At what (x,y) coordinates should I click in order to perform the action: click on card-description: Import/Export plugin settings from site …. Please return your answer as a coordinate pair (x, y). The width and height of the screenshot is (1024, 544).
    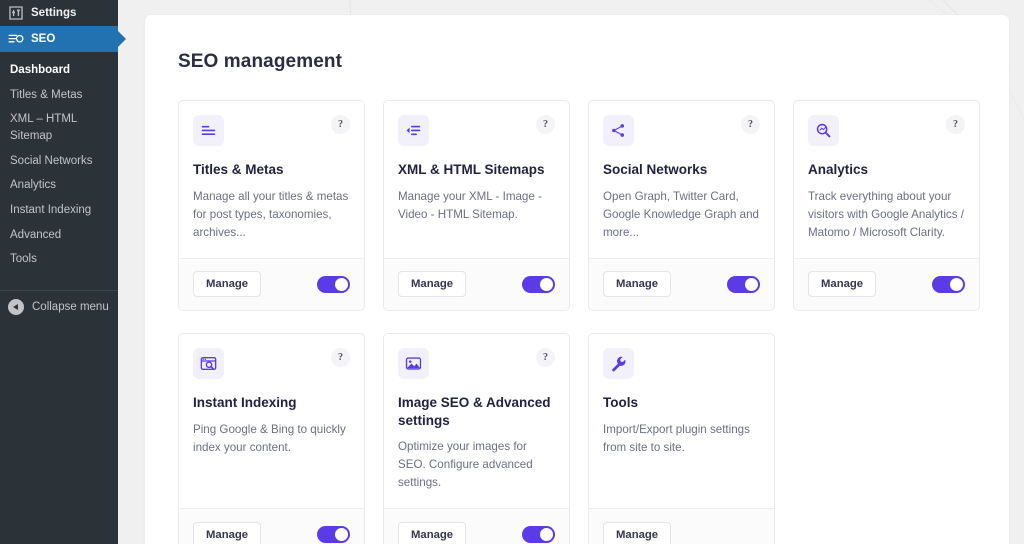
    Looking at the image, I should click on (676, 438).